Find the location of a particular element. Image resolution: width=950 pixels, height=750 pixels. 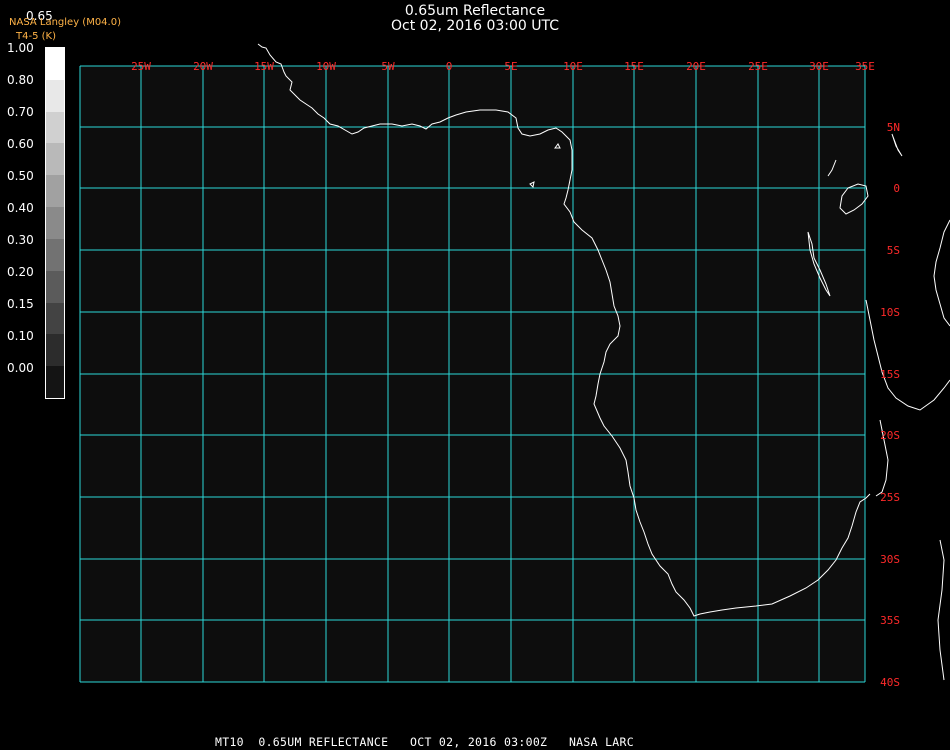

longitude-label: 0 is located at coordinates (449, 66).